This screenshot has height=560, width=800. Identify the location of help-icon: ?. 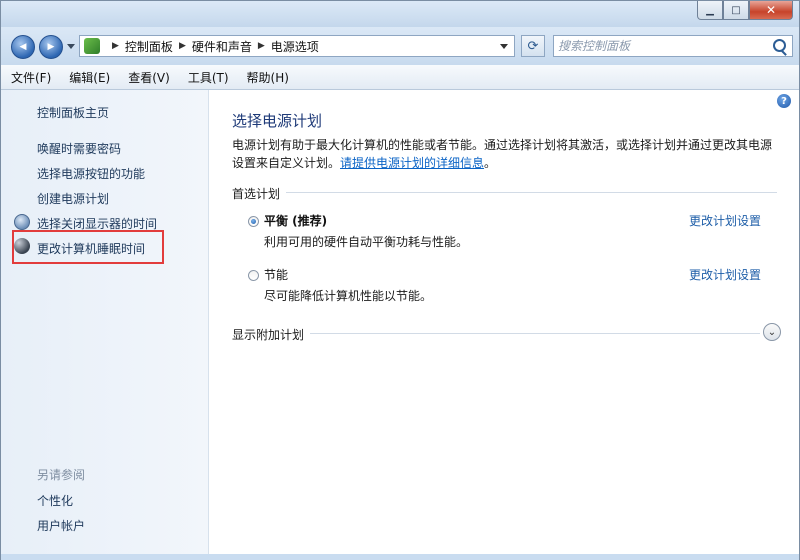
(784, 101).